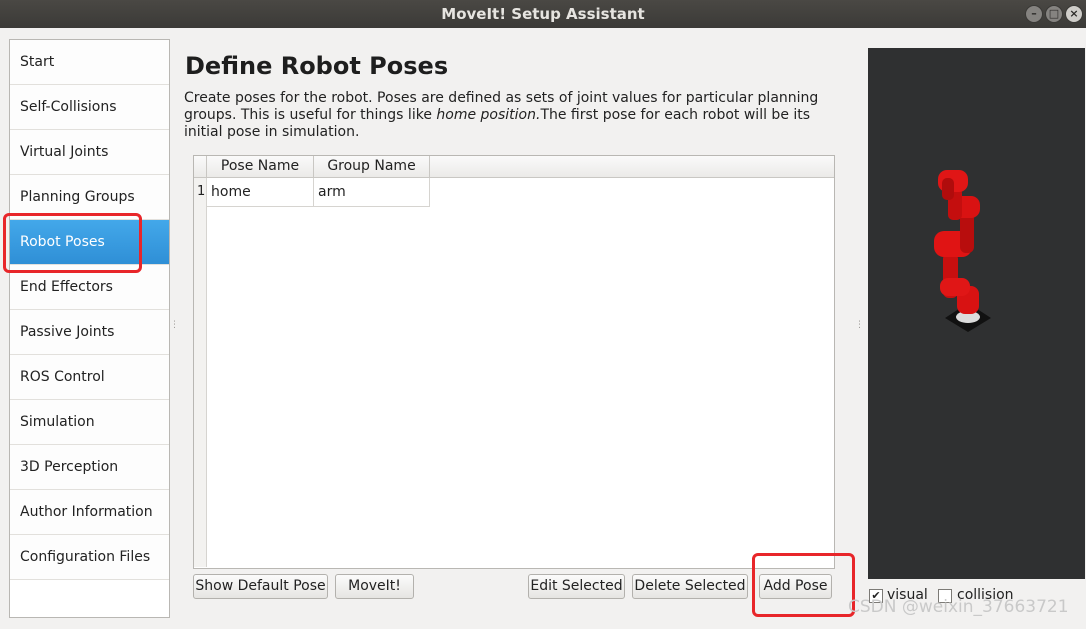  What do you see at coordinates (200, 372) in the screenshot?
I see `row-header-column: 1` at bounding box center [200, 372].